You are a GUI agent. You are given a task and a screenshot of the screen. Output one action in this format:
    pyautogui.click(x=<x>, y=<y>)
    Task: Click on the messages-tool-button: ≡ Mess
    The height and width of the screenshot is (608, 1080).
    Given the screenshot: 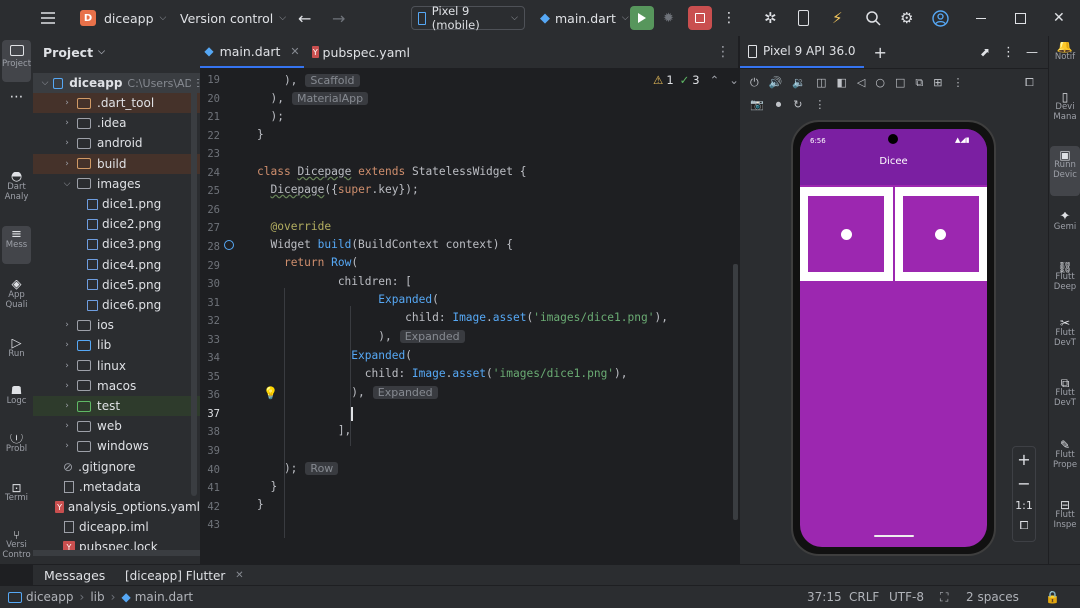 What is the action you would take?
    pyautogui.click(x=16, y=245)
    